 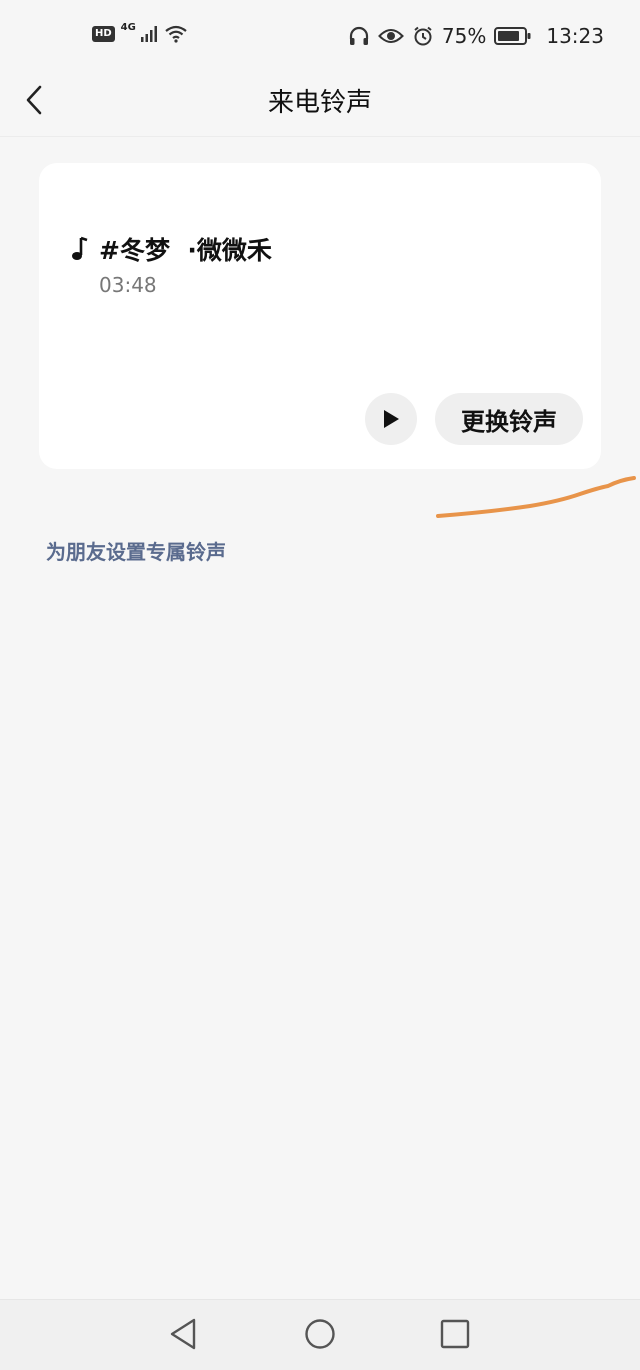 I want to click on play-icon, so click(x=391, y=419).